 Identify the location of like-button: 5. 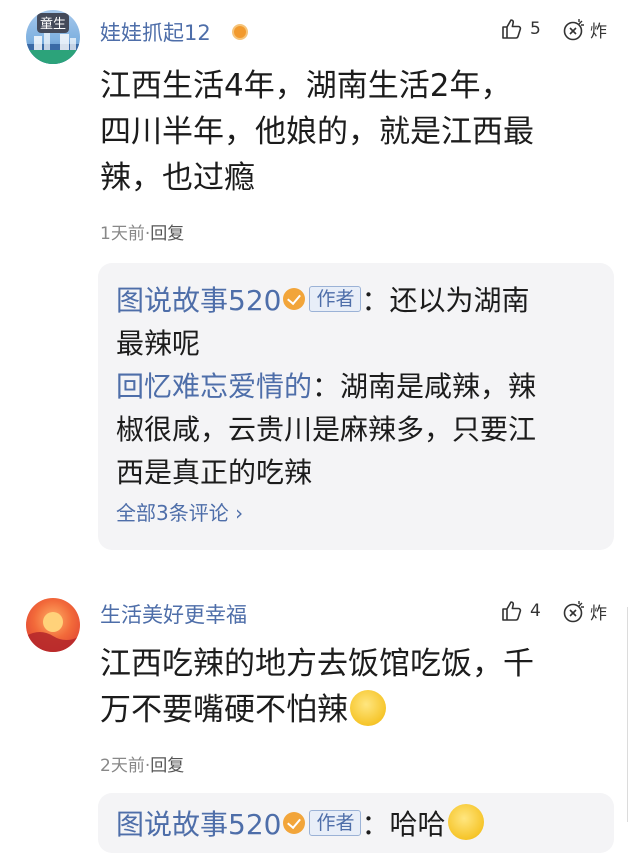
(520, 29).